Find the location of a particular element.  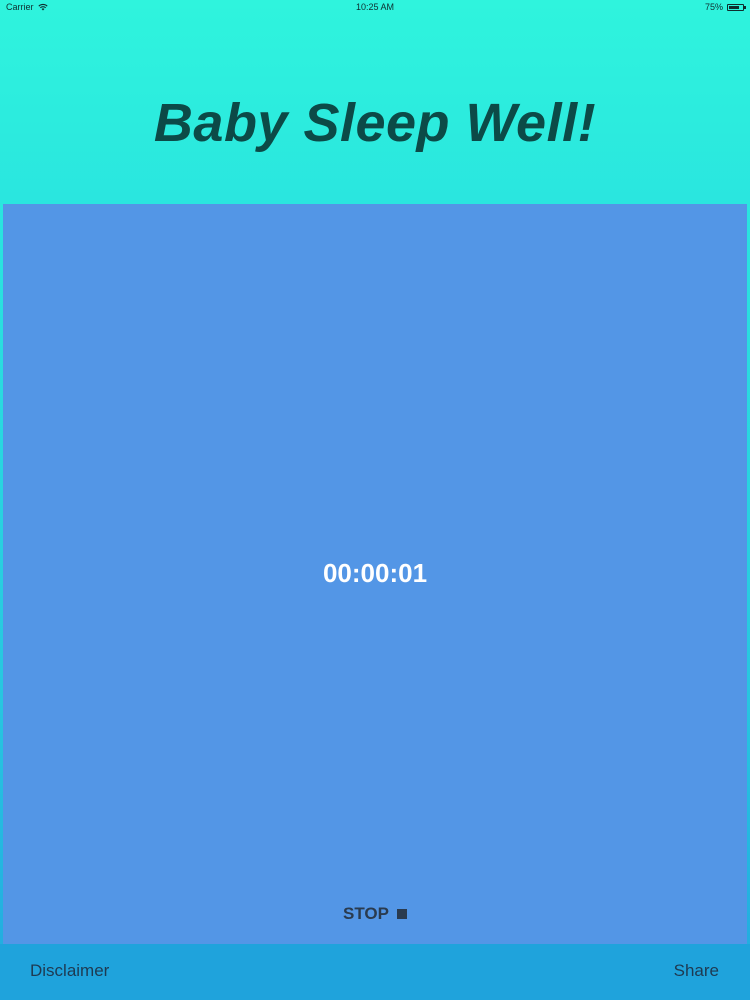

stop-button: STOP is located at coordinates (375, 914).